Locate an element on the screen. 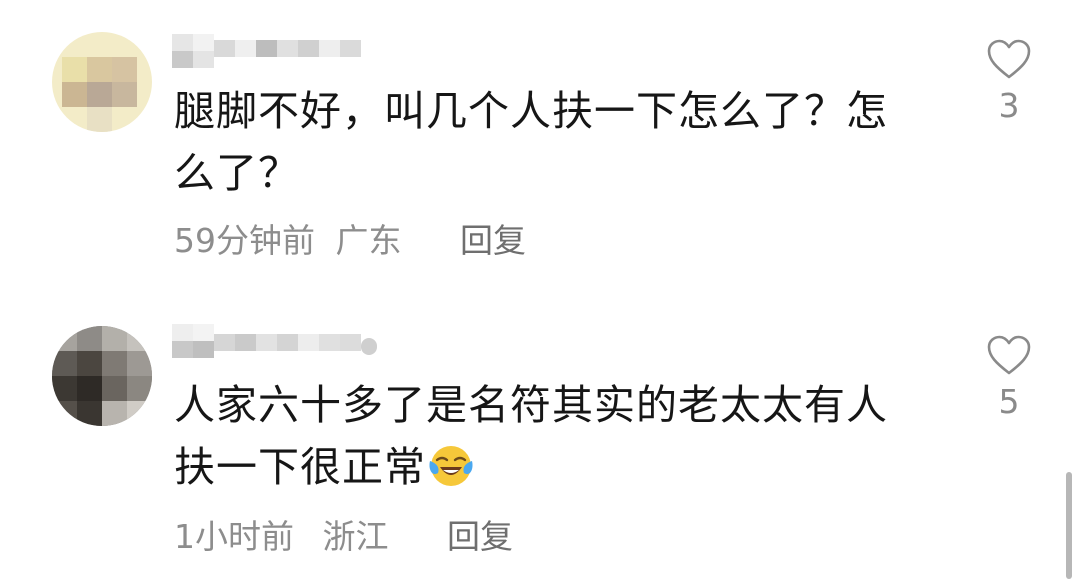  comment-text: 腿脚不好，叫几个人扶一下怎么了？怎 么了？ is located at coordinates (544, 142).